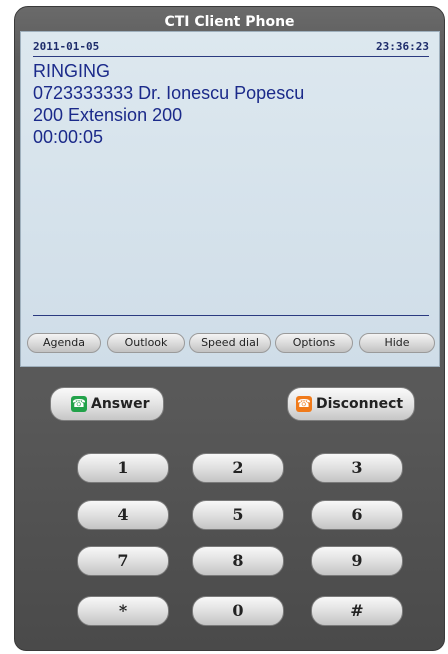  What do you see at coordinates (146, 343) in the screenshot?
I see `outlook-button: Outlook` at bounding box center [146, 343].